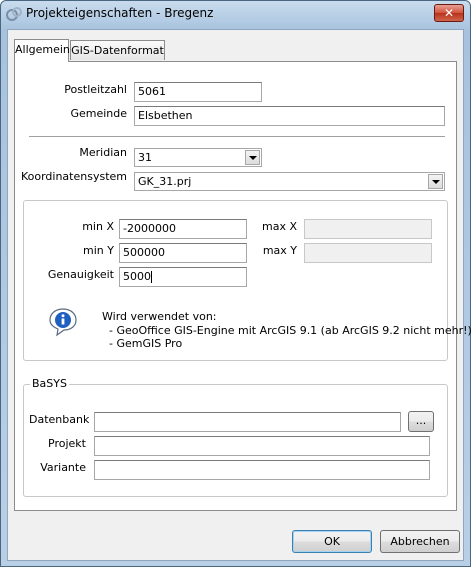 The width and height of the screenshot is (471, 567). Describe the element at coordinates (420, 541) in the screenshot. I see `cancel-button: Abbrechen` at that location.